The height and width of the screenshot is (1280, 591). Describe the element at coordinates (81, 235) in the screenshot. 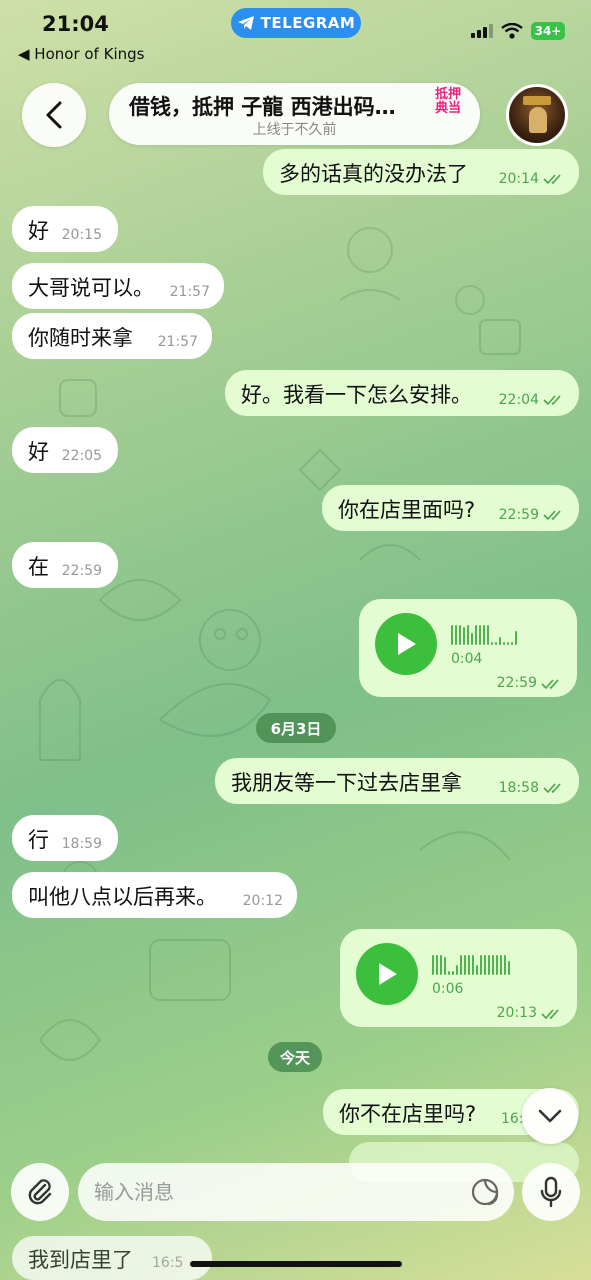

I see `message-time: 20:15` at that location.